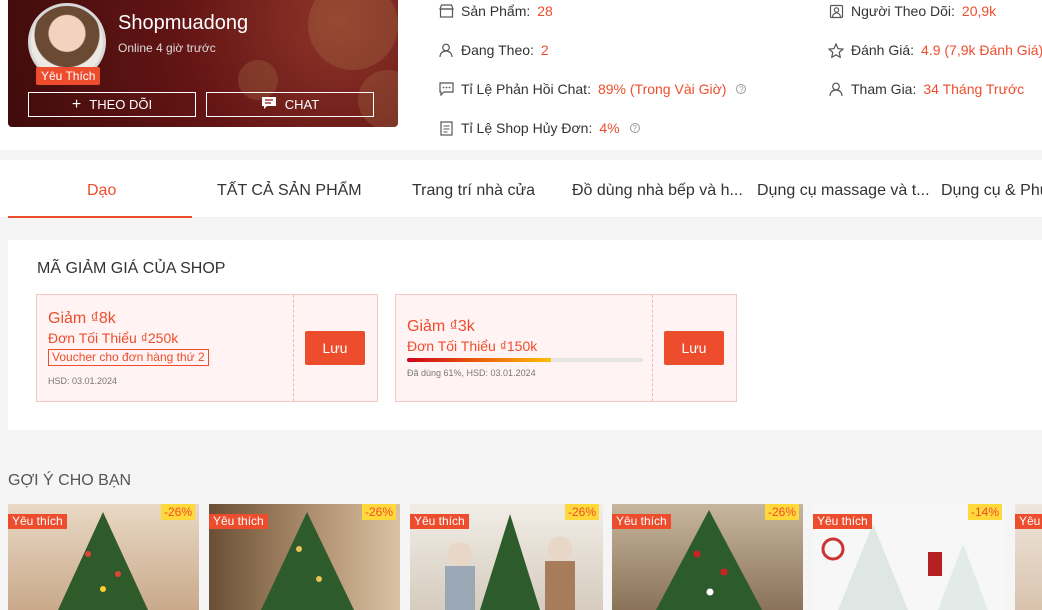  What do you see at coordinates (70, 480) in the screenshot?
I see `suggestions-title: GỢI Ý CHO BẠN` at bounding box center [70, 480].